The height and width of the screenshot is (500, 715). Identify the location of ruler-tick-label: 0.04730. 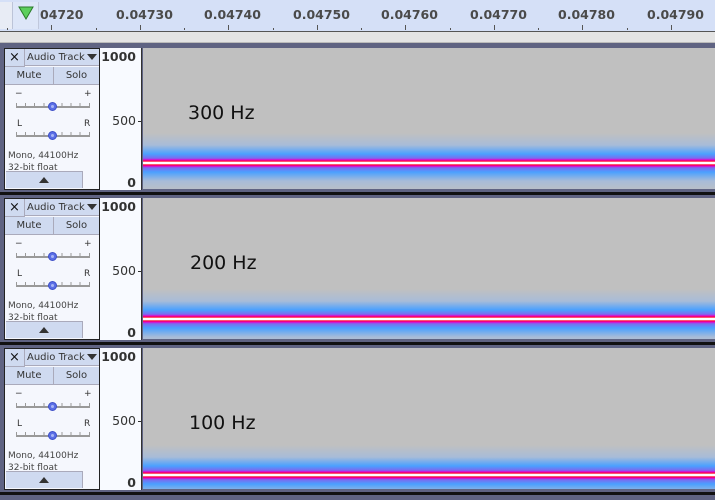
(144, 14).